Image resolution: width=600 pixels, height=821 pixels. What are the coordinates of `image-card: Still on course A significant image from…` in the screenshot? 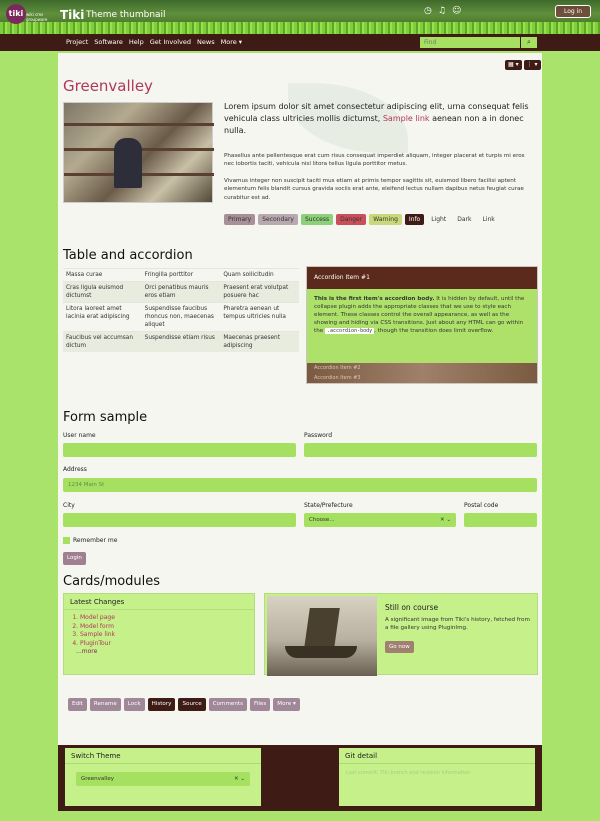 It's located at (401, 634).